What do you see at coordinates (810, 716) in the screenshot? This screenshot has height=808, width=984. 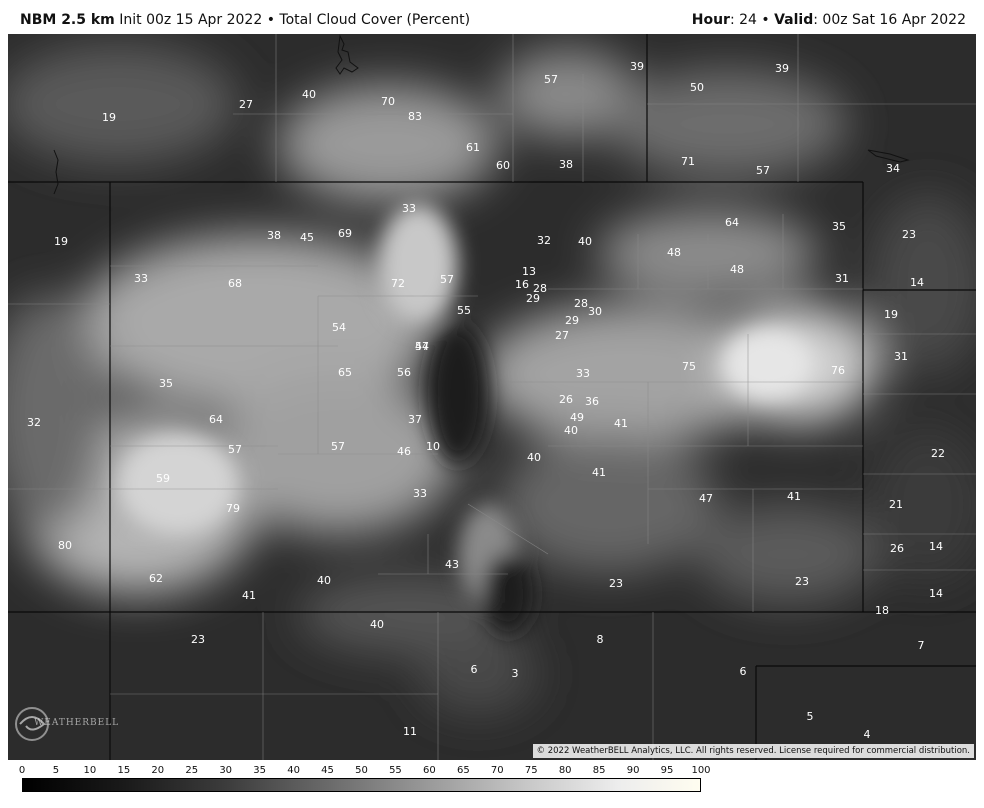 I see `cloud-value-label: 5` at bounding box center [810, 716].